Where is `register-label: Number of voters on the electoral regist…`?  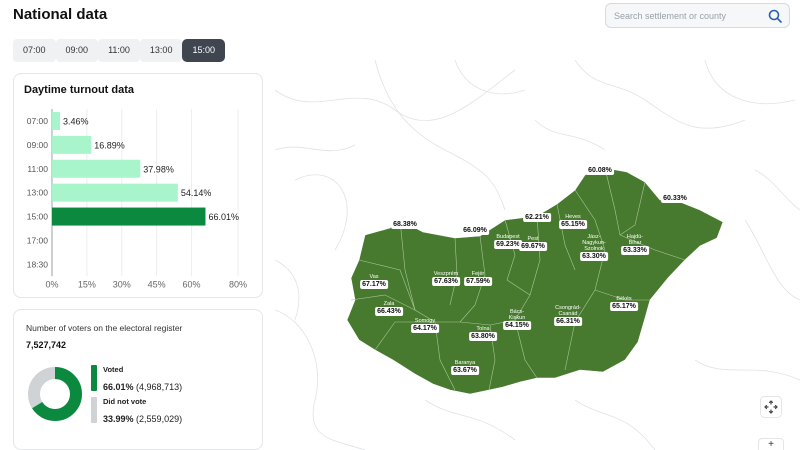
register-label: Number of voters on the electoral regist… is located at coordinates (104, 328).